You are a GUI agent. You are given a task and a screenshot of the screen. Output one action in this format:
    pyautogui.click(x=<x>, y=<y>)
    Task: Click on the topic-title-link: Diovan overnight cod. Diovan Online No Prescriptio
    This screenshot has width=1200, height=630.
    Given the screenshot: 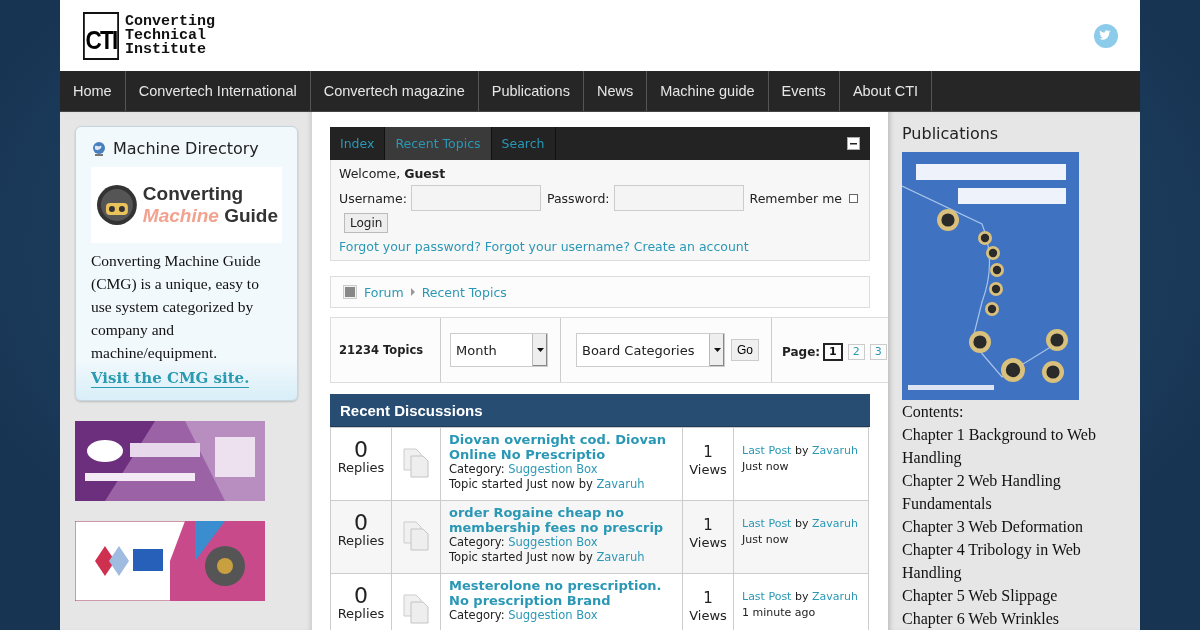 What is the action you would take?
    pyautogui.click(x=561, y=447)
    